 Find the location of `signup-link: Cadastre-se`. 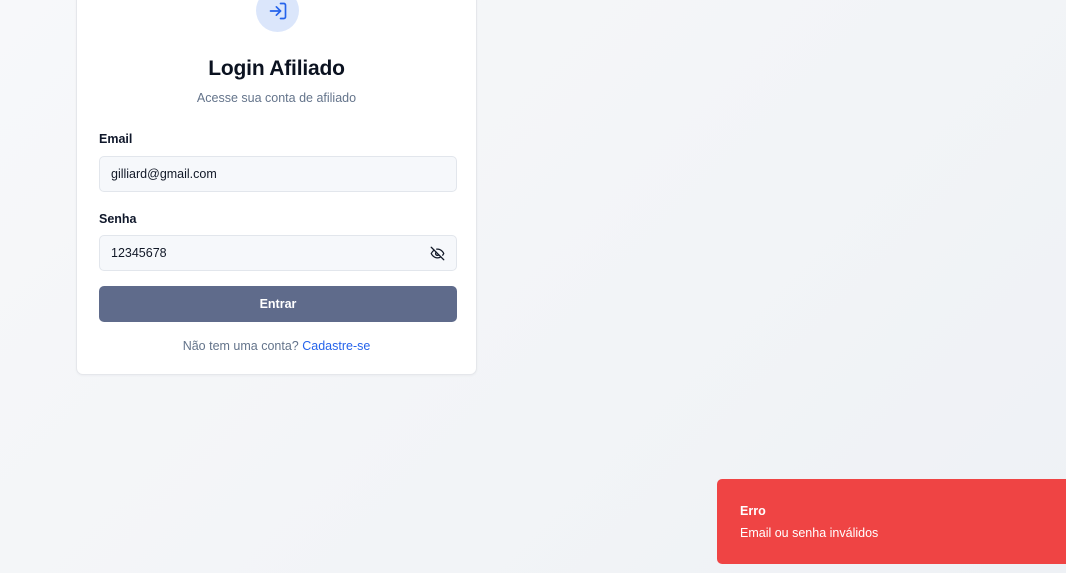

signup-link: Cadastre-se is located at coordinates (336, 346).